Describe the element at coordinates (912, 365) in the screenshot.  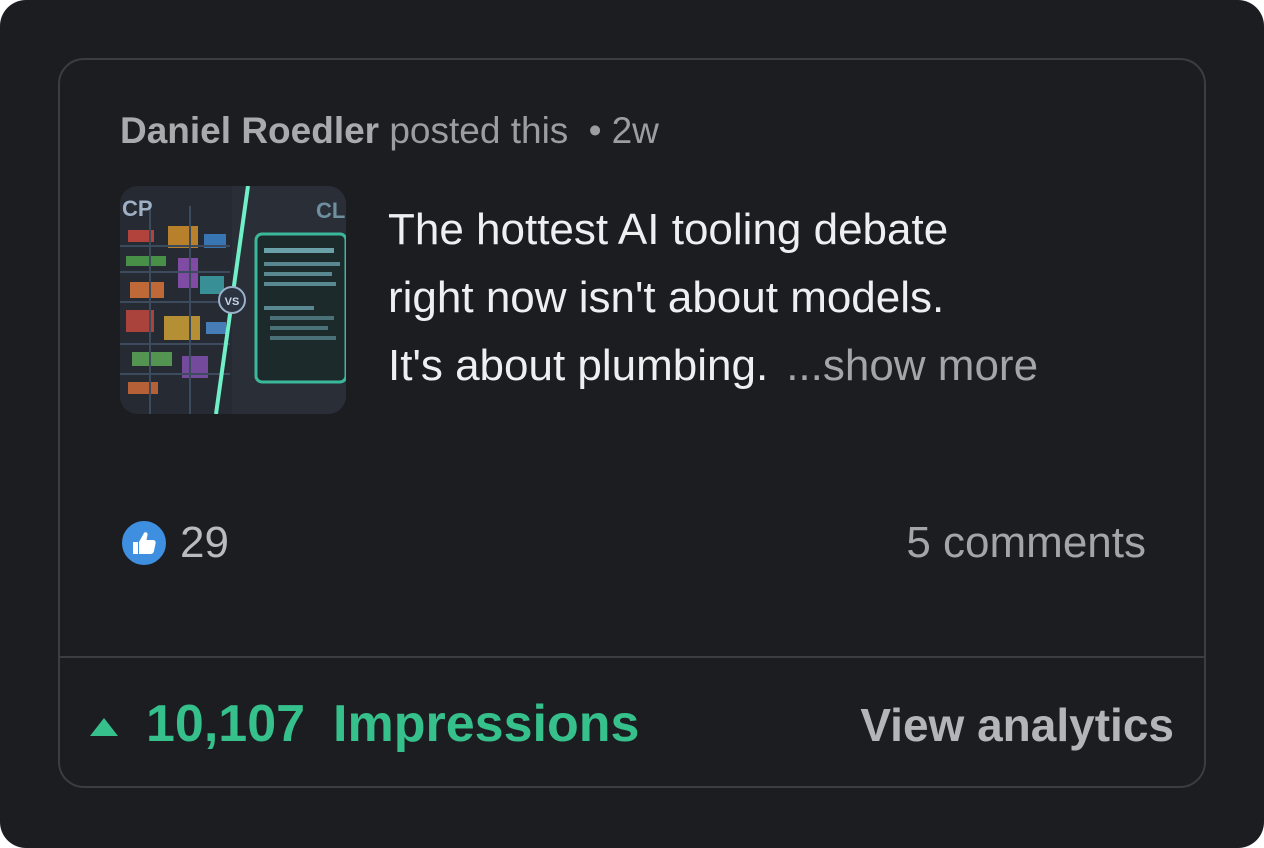
I see `show-more-link: ...show more` at that location.